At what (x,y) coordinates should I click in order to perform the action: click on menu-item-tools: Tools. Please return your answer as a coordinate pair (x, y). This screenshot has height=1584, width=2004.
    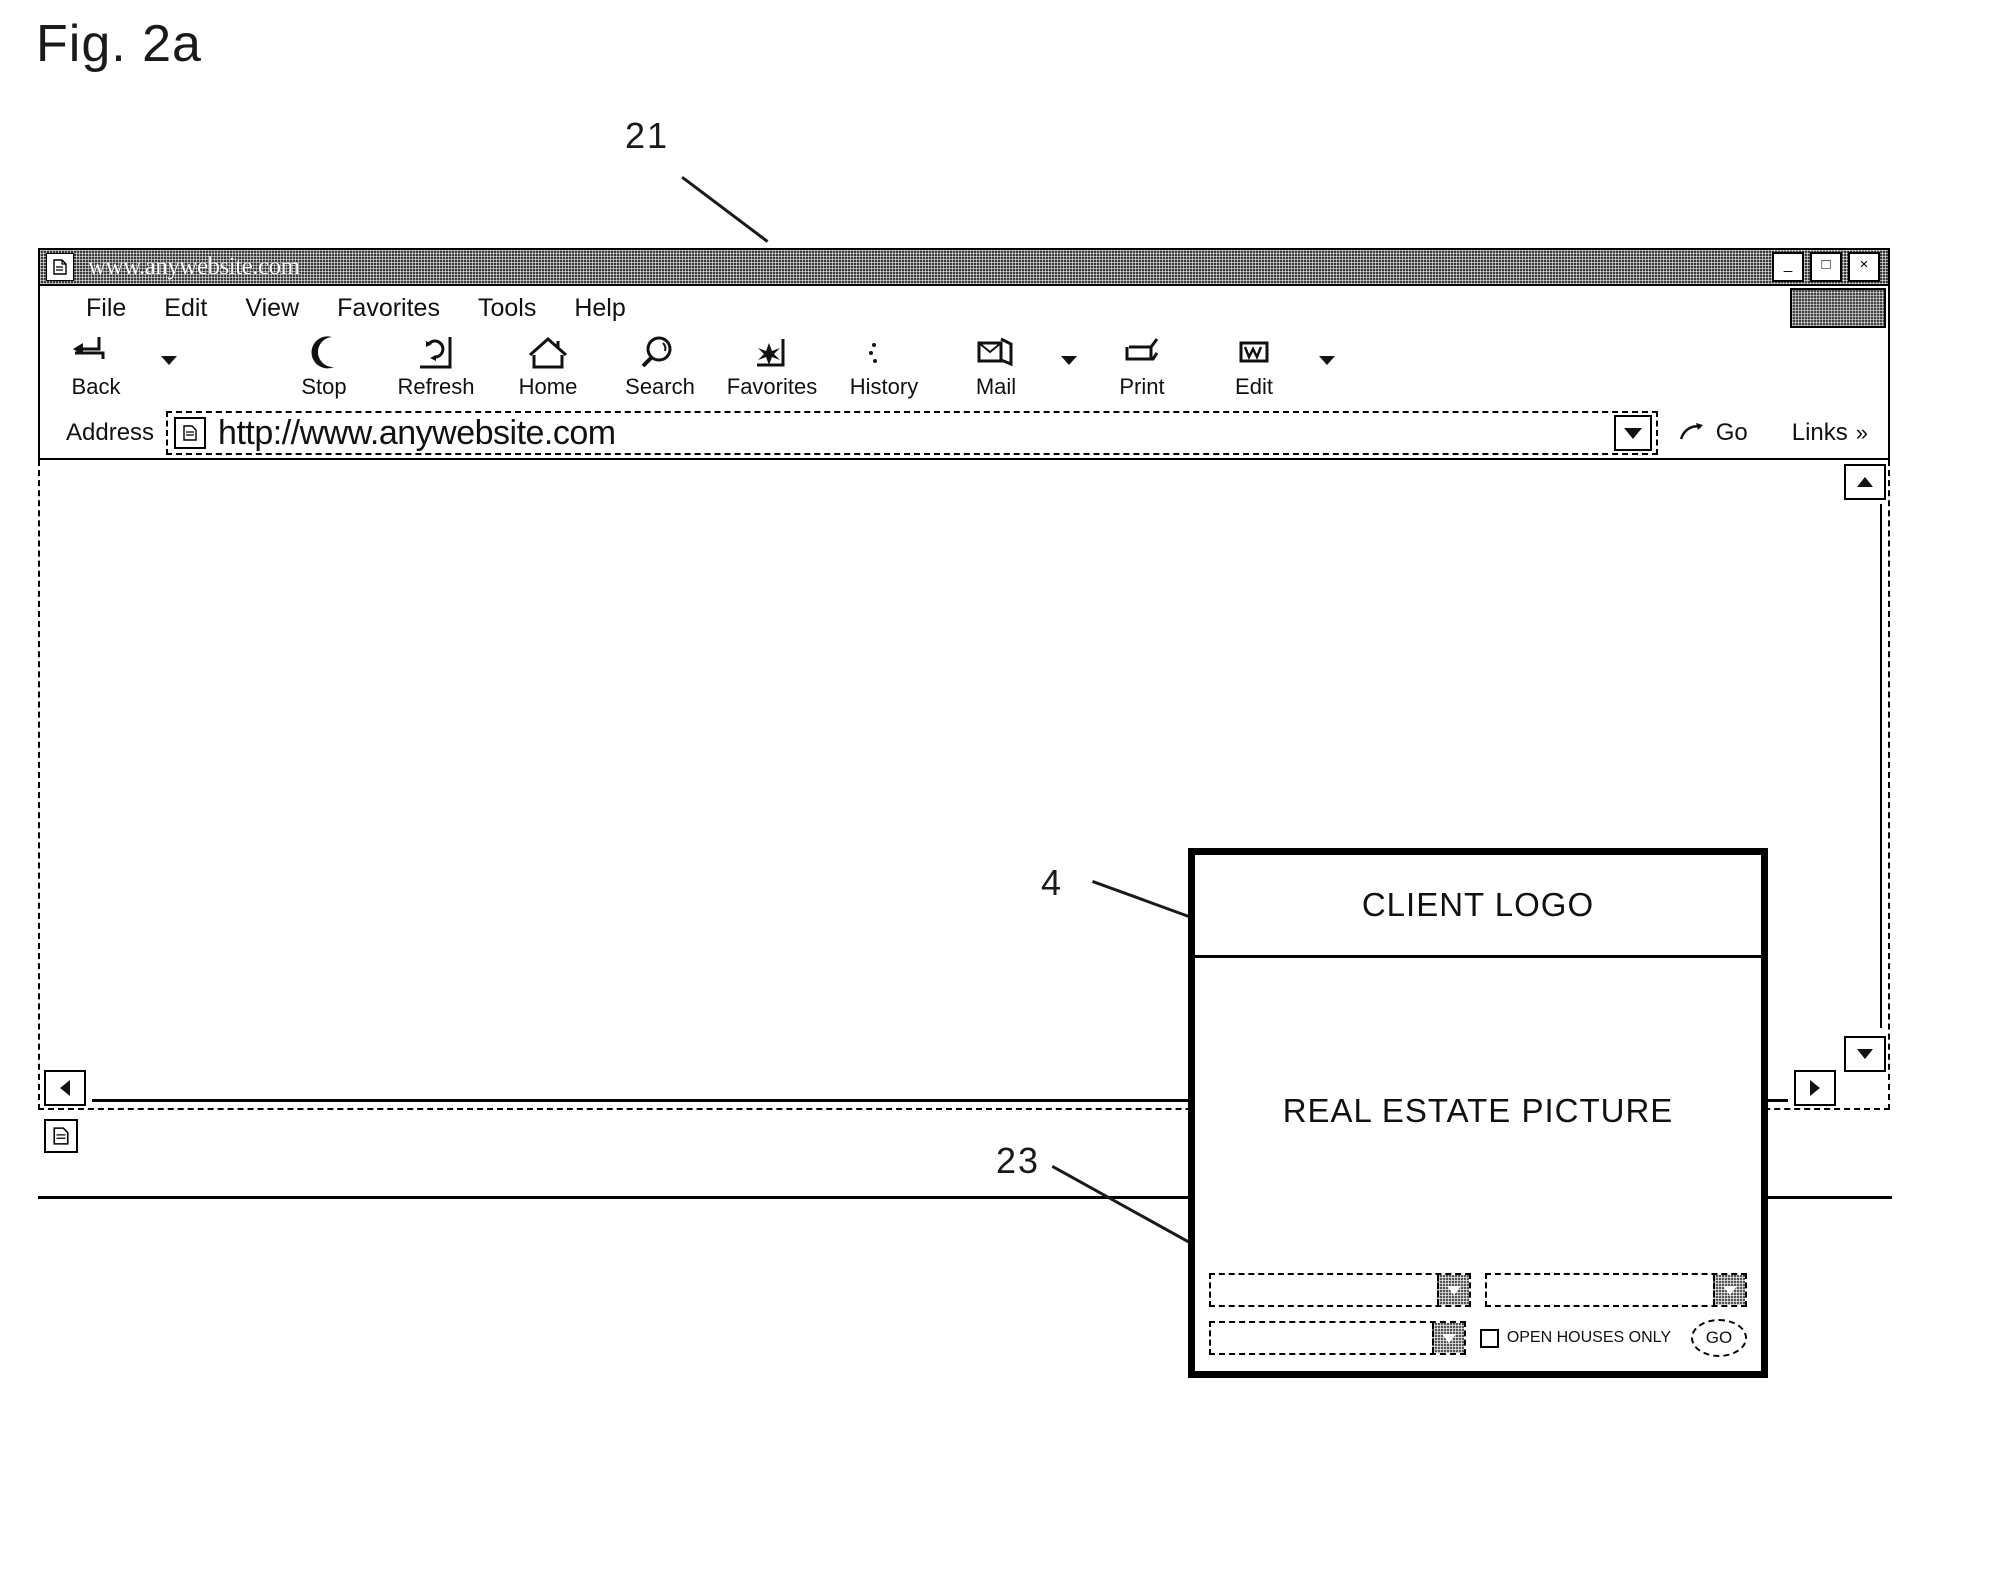
    Looking at the image, I should click on (507, 308).